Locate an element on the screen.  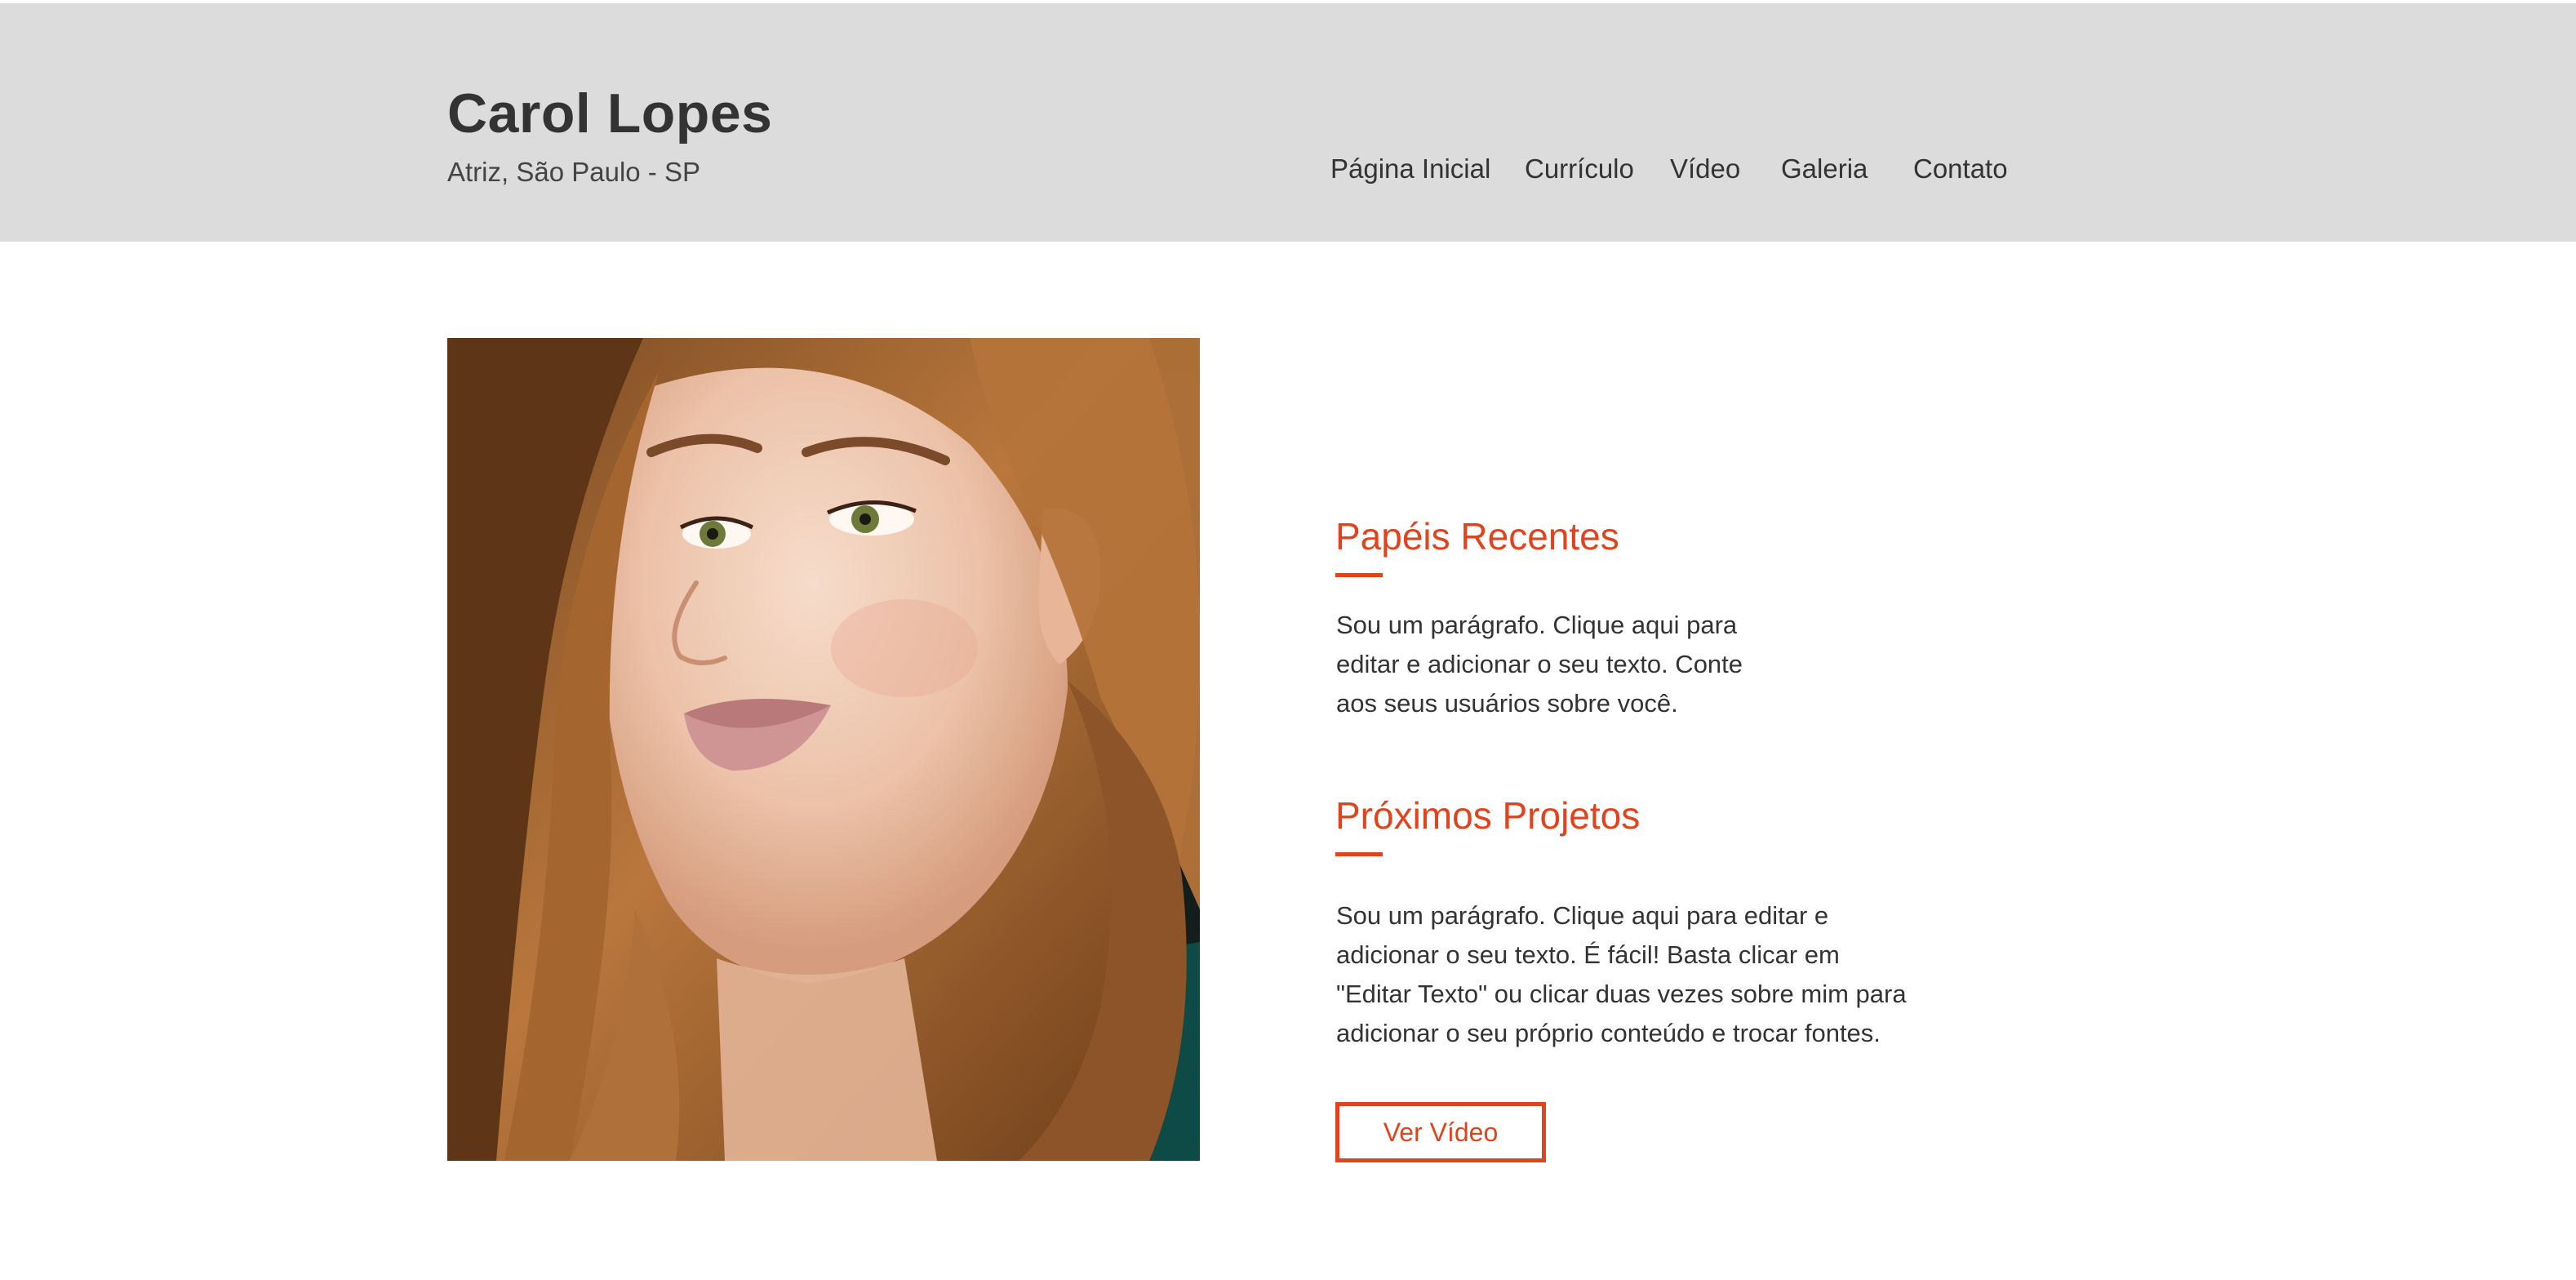
paragraph-line: Sou um parágrafo. Clique aqui para is located at coordinates (1537, 625).